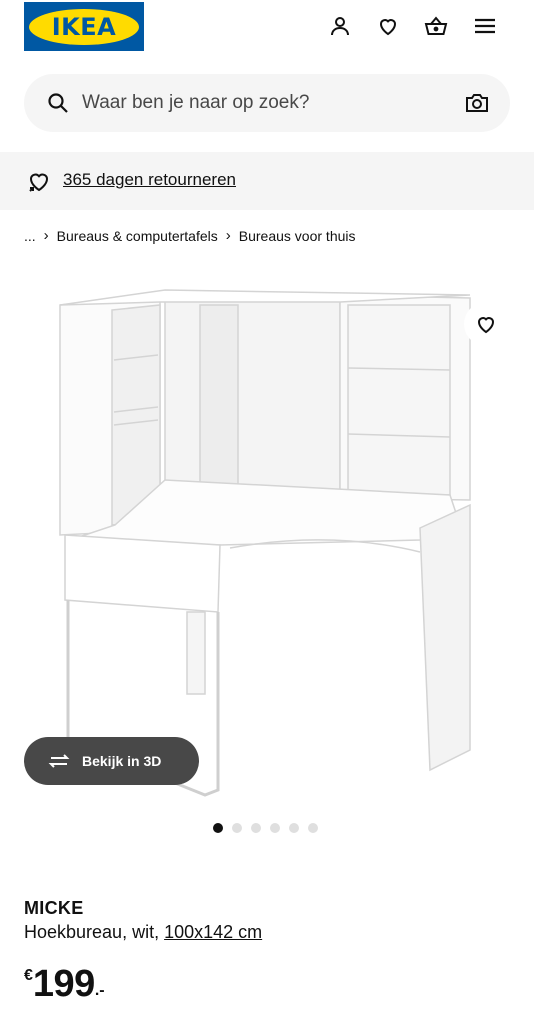 The image size is (534, 1024). I want to click on search-bar: Waar ben je naar op zoek?, so click(267, 103).